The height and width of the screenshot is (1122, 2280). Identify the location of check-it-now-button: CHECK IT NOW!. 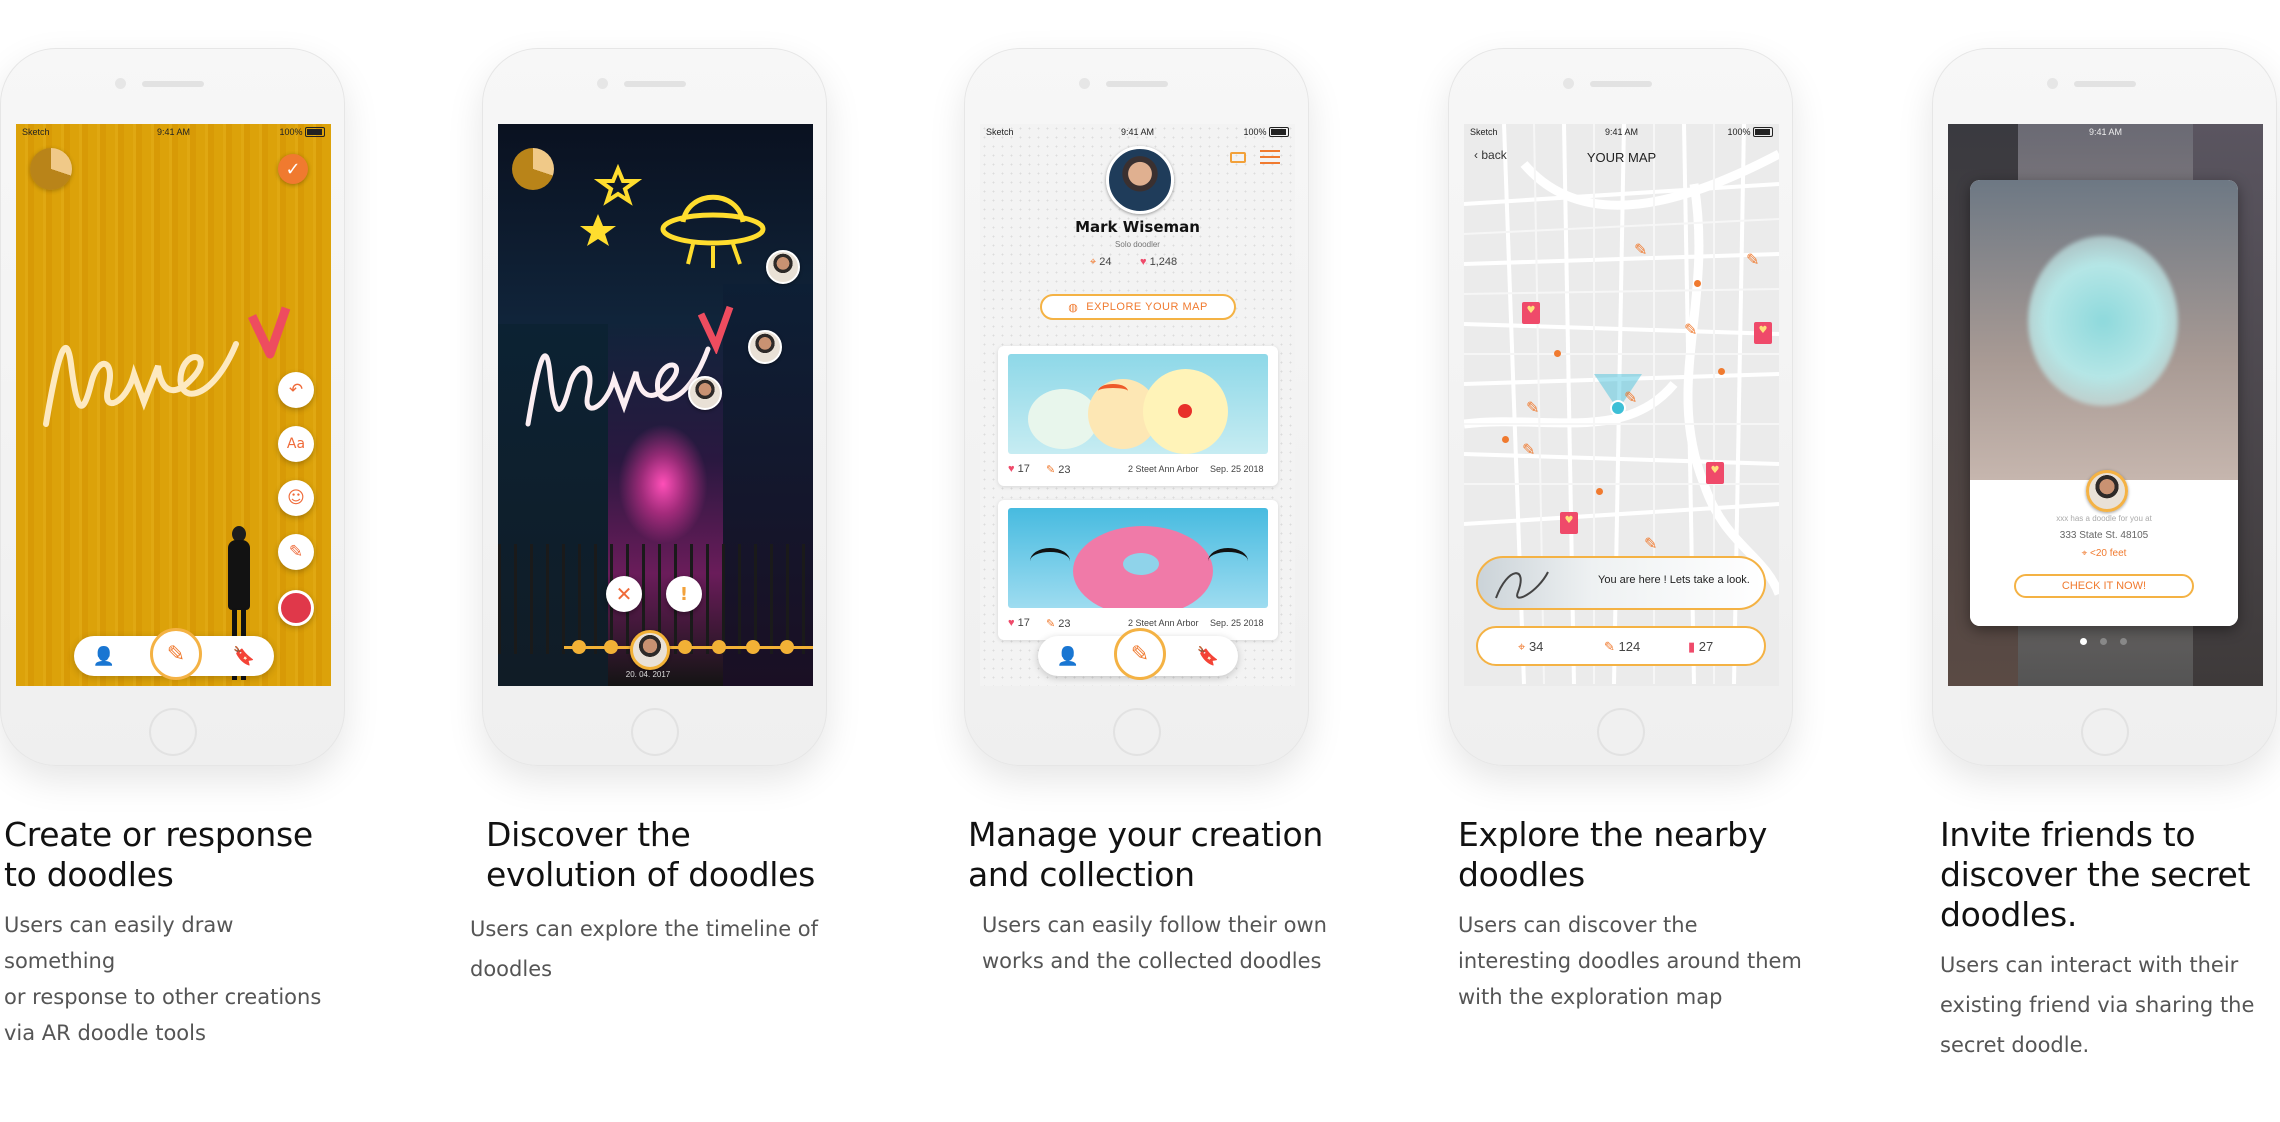
(2104, 586).